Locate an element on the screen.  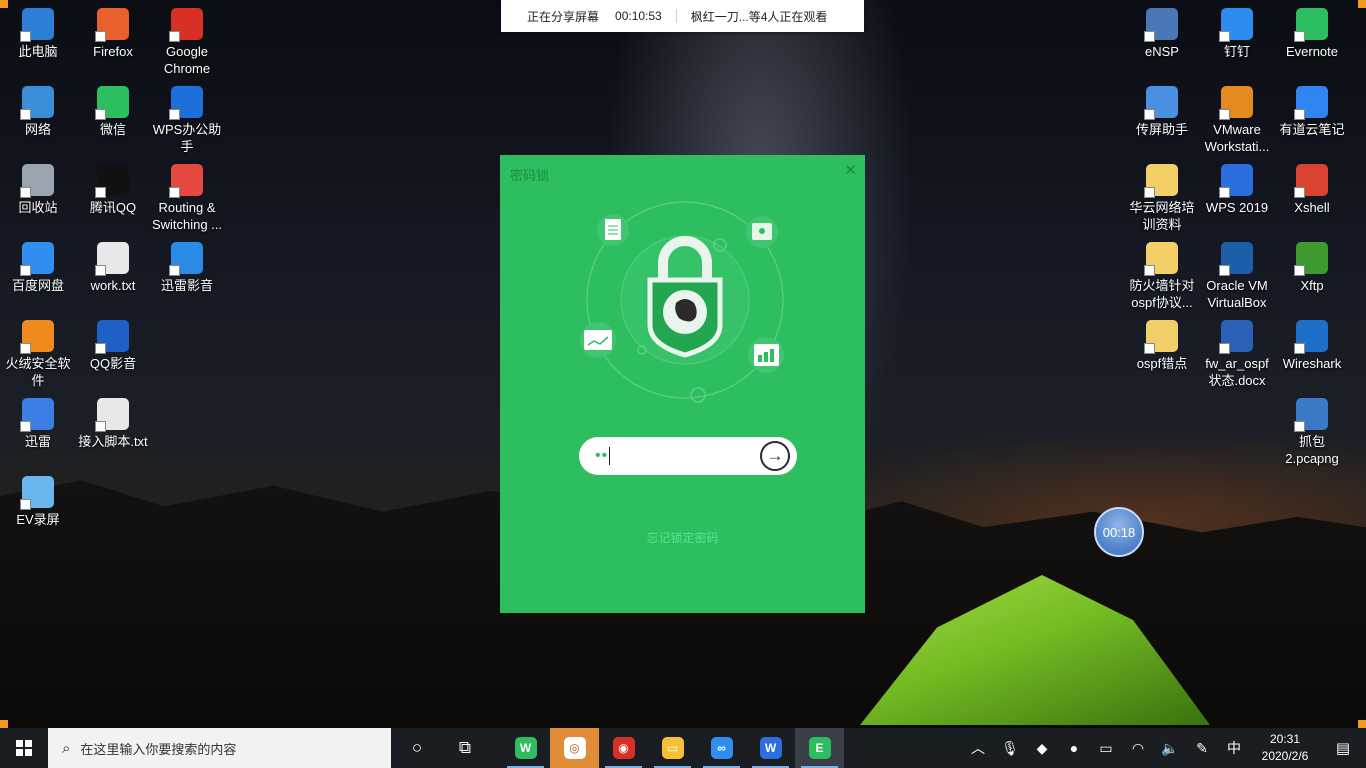
search-icon: ⌕ is located at coordinates (66, 748).